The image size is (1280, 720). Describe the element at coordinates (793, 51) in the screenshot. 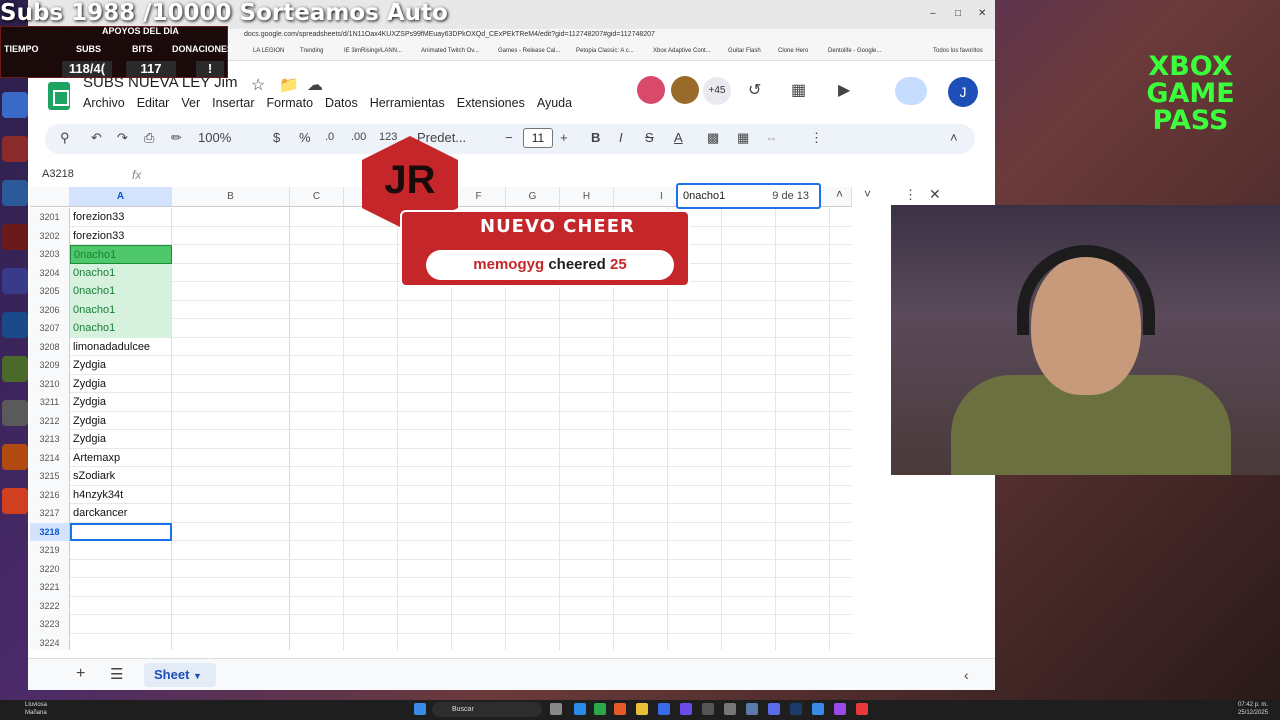

I see `bookmark-item: Clone Hero` at that location.